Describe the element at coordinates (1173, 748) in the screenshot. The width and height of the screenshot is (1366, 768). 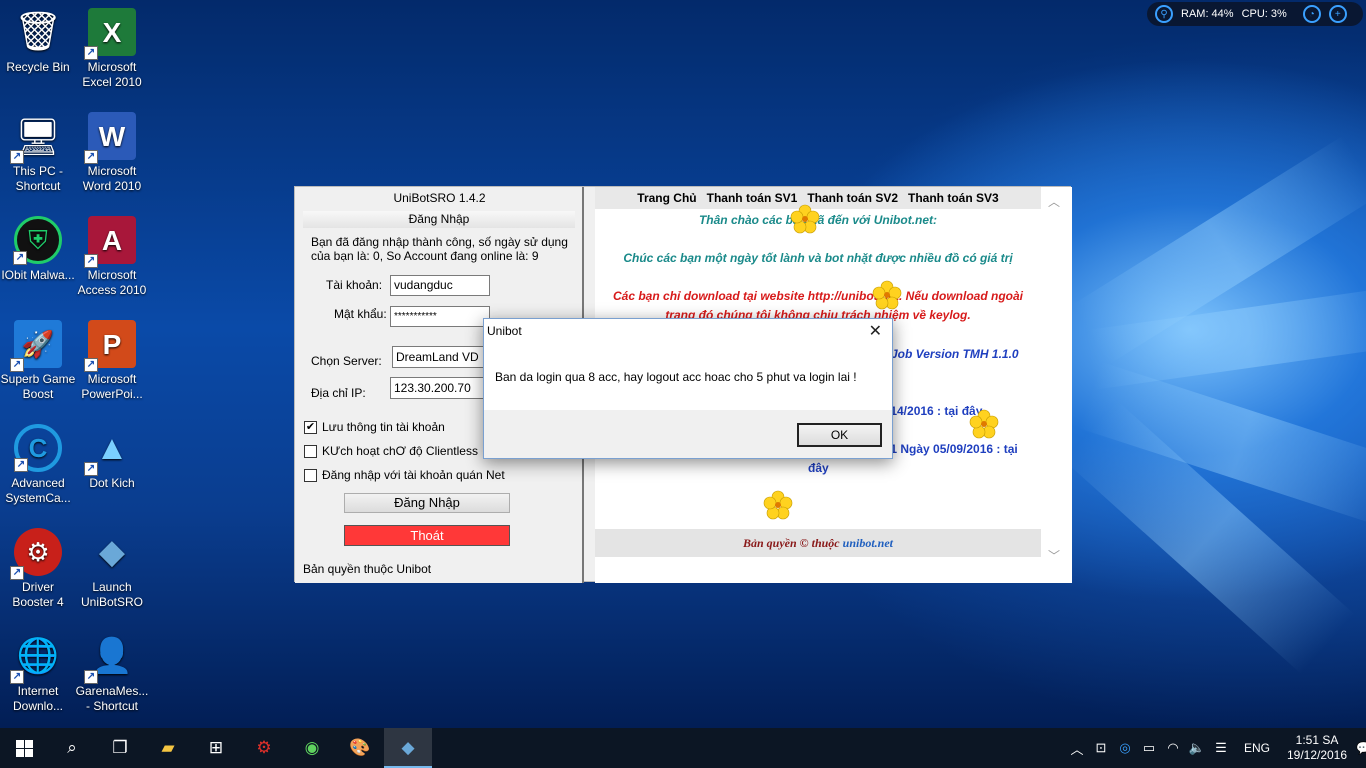
I see `wifi-icon: ◠` at that location.